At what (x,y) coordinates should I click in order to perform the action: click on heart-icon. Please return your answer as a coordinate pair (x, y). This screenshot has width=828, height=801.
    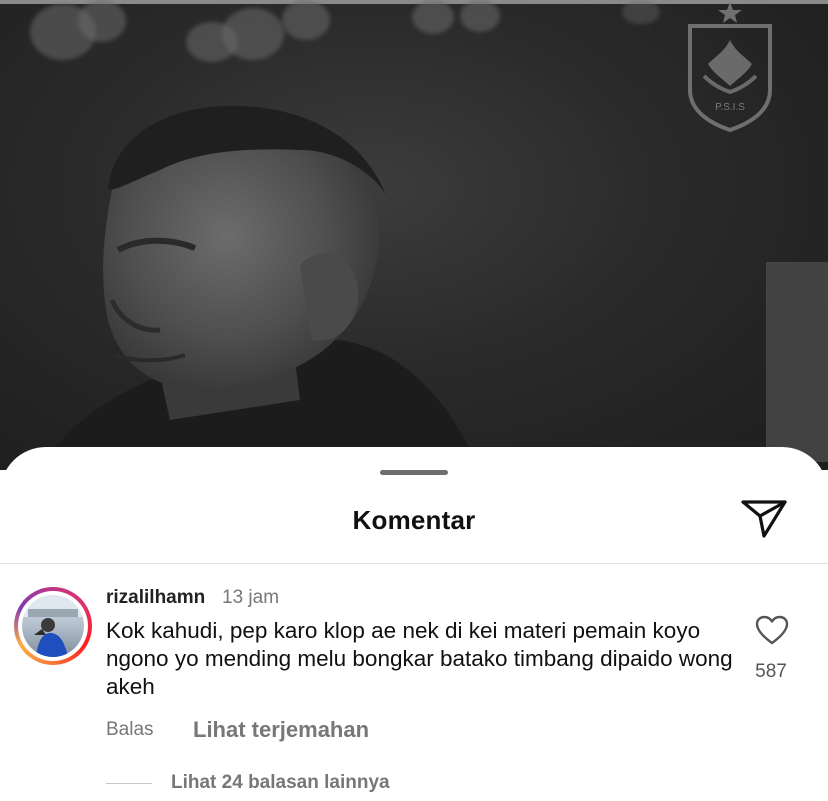
    Looking at the image, I should click on (772, 630).